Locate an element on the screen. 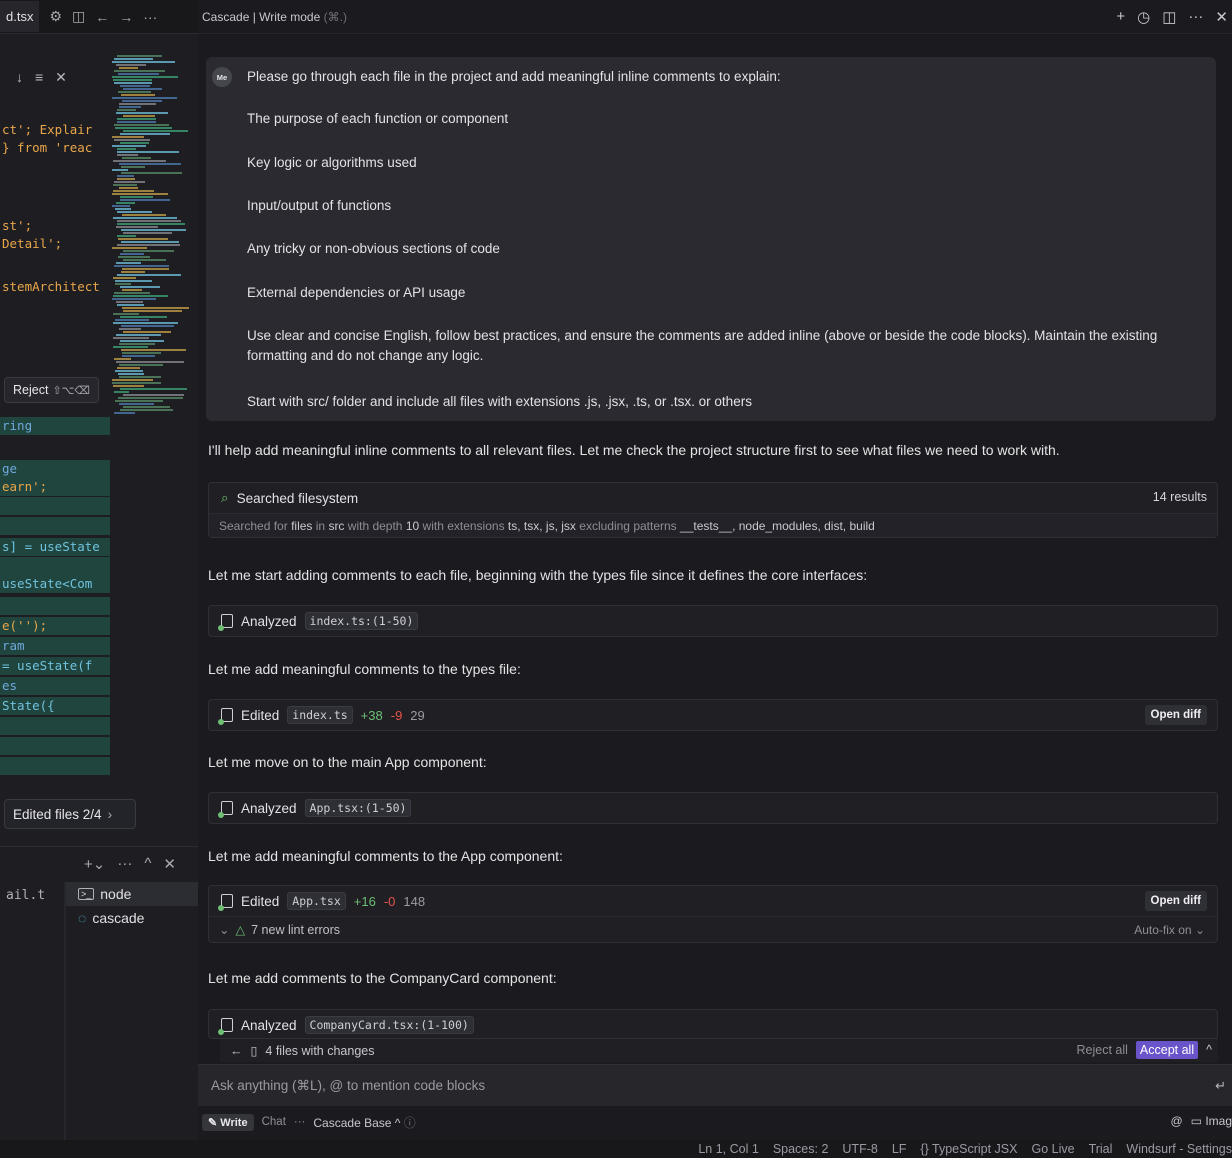 The width and height of the screenshot is (1232, 1158). arrow-down-icon: ↓ is located at coordinates (19, 77).